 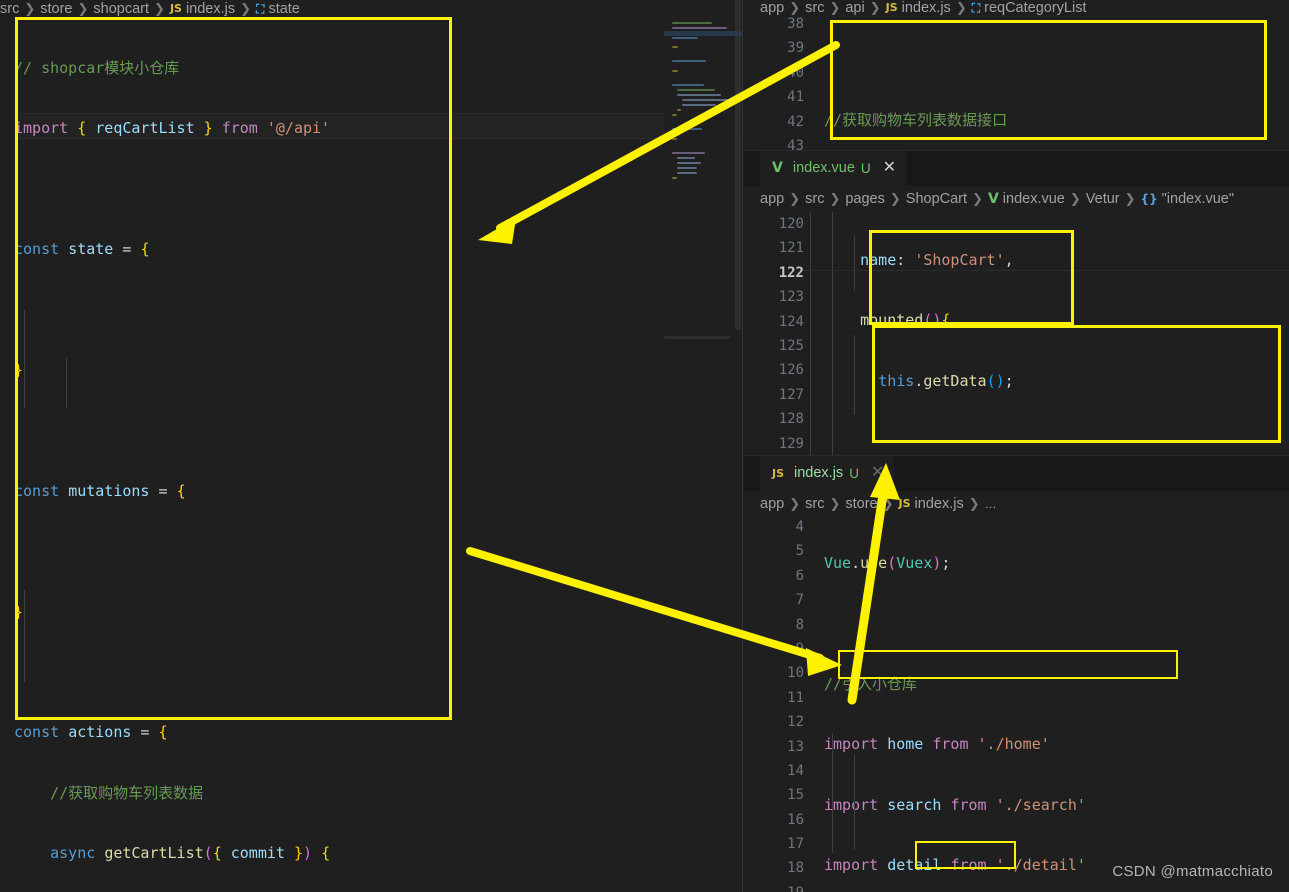 I want to click on breadcrumb-item-vetur: Vetur, so click(x=1103, y=199).